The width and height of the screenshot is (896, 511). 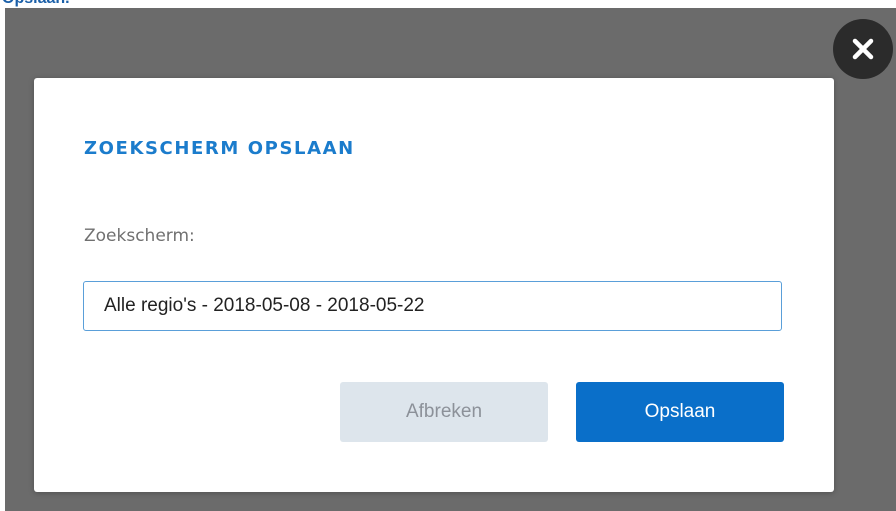 I want to click on background-page-strip: Opslaan., so click(x=448, y=4).